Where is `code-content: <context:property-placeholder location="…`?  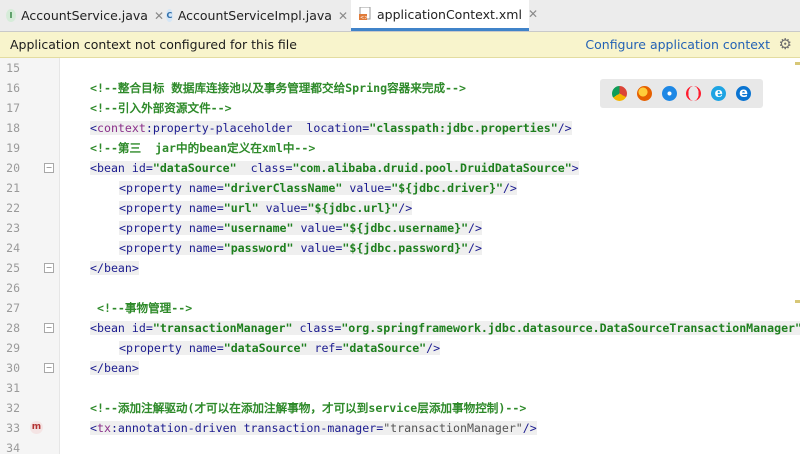
code-content: <context:property-placeholder location="… is located at coordinates (331, 128).